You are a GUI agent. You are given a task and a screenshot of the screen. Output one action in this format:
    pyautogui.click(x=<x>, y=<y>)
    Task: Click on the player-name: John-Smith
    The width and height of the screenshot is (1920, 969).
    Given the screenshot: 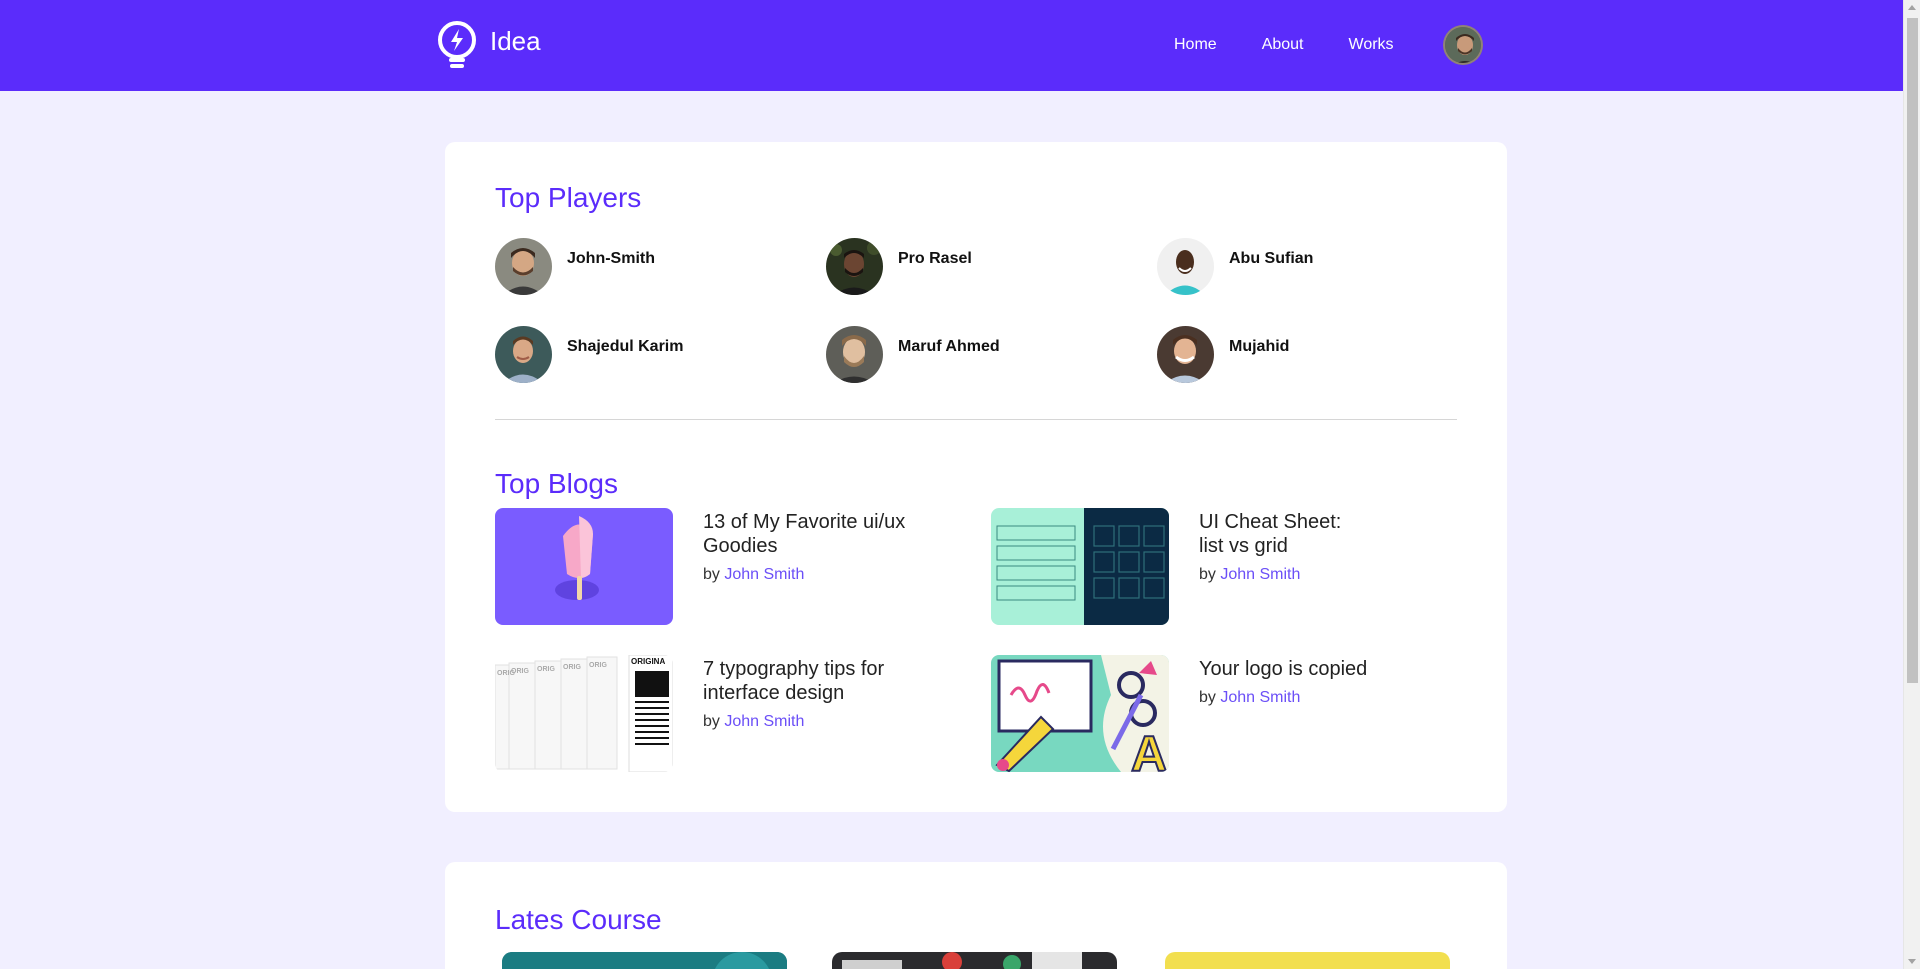 What is the action you would take?
    pyautogui.click(x=611, y=258)
    